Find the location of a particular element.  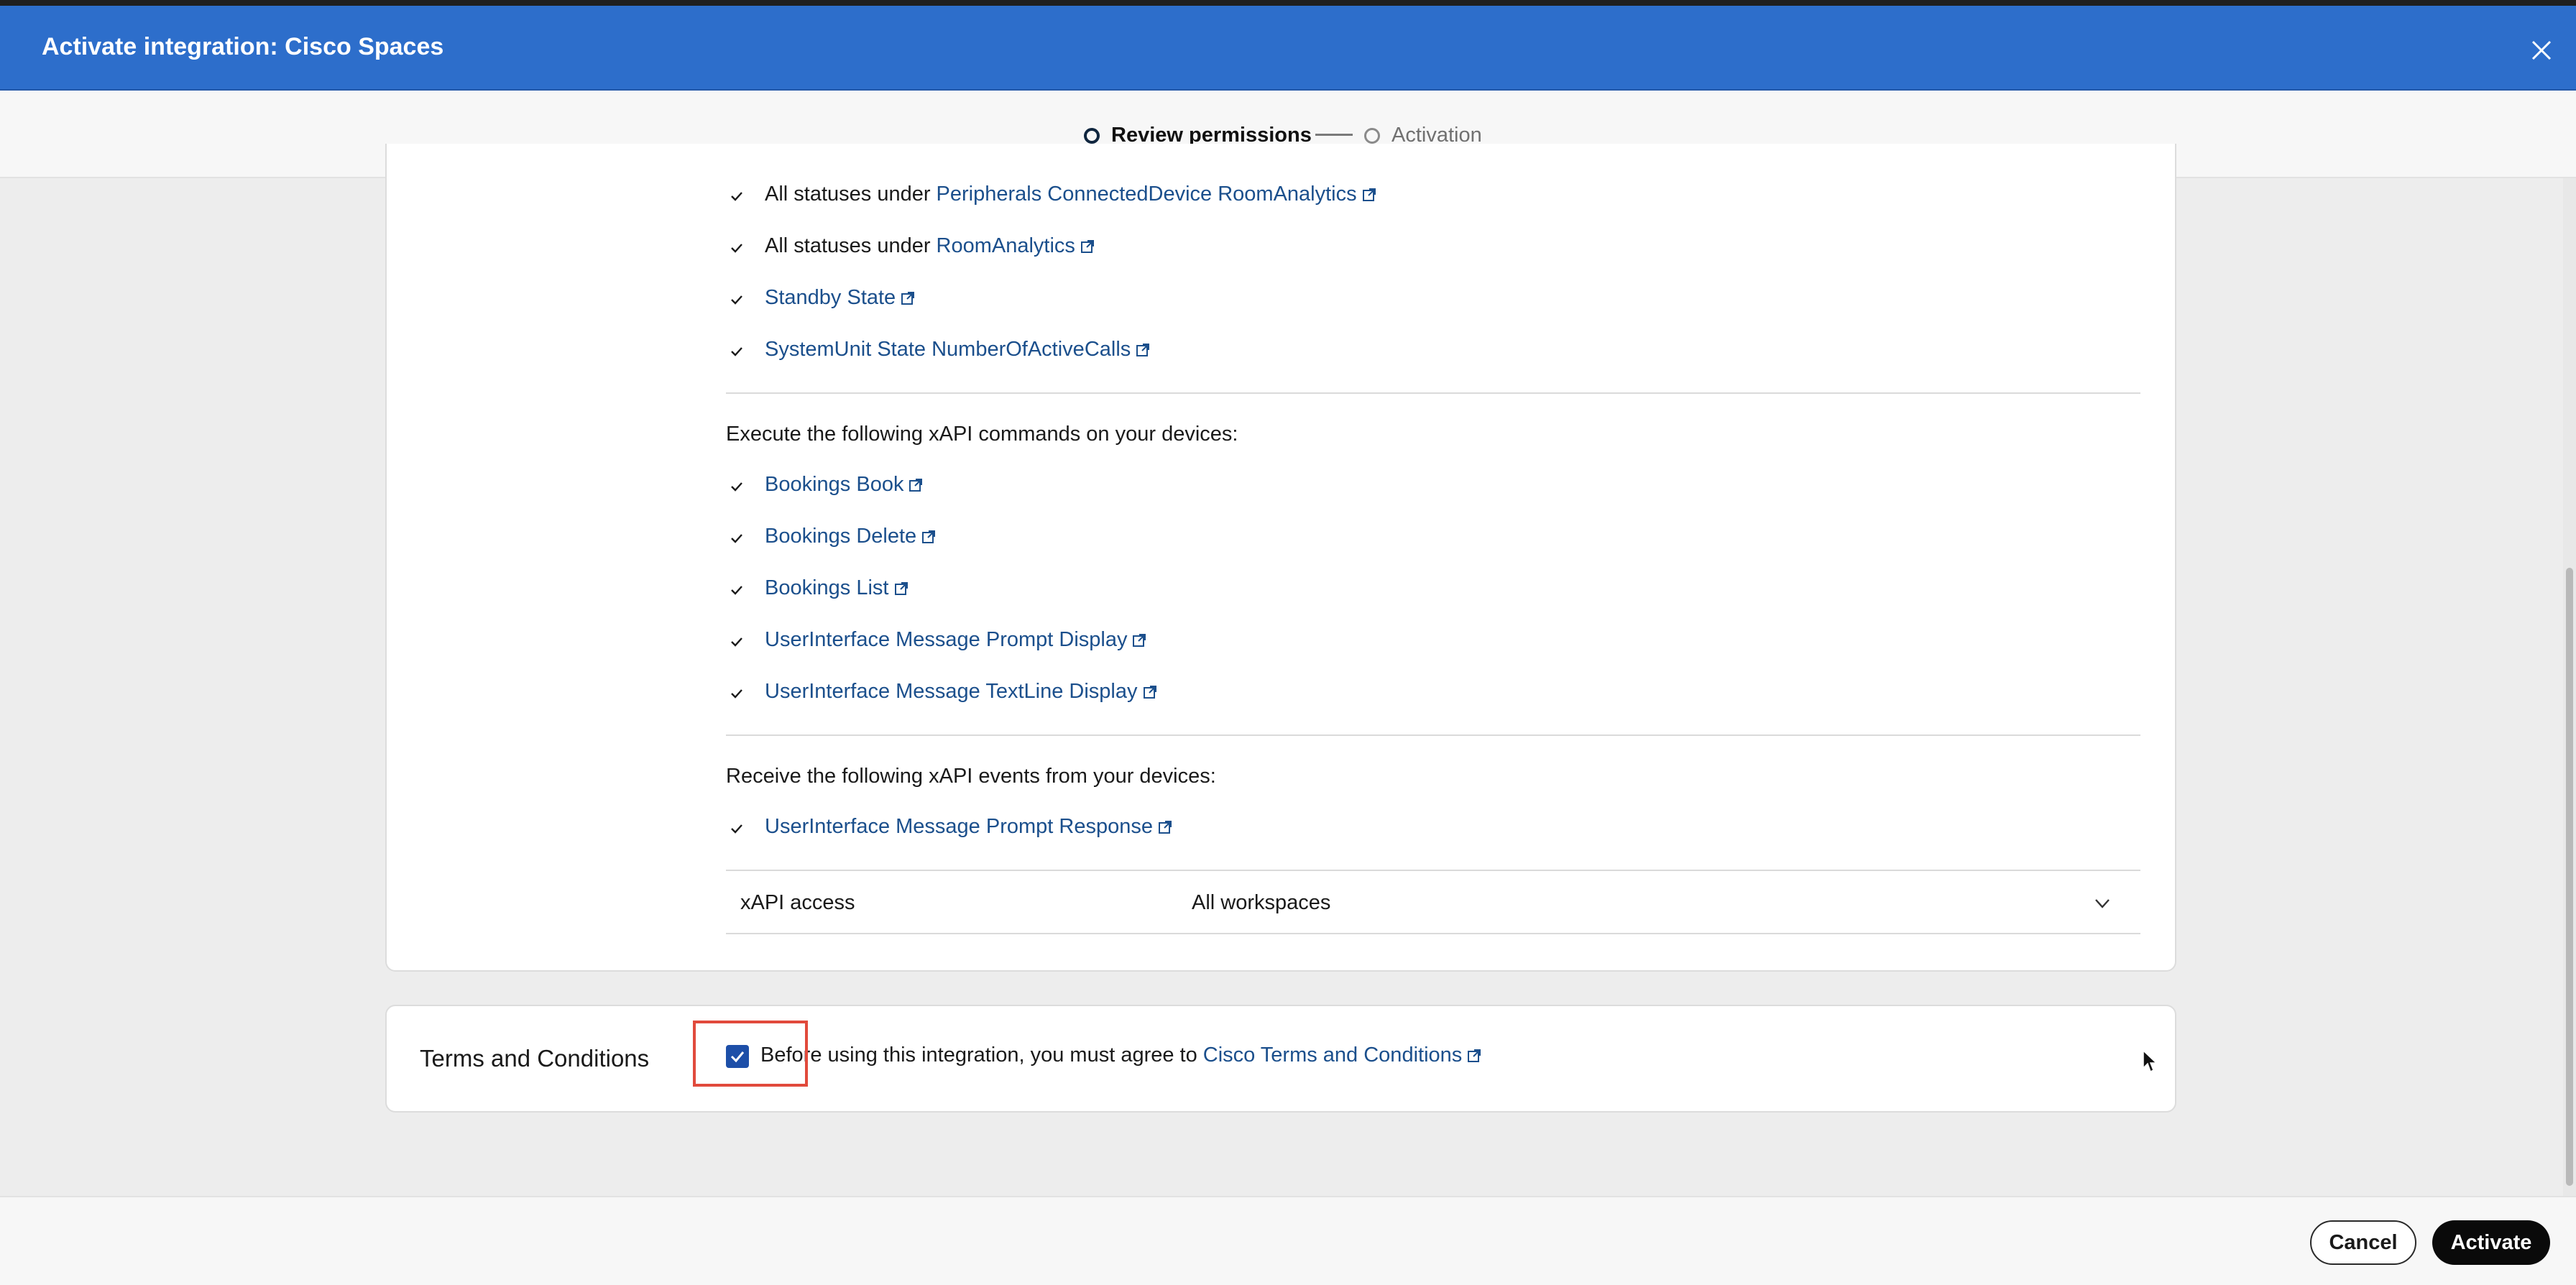

chevron-down-icon is located at coordinates (2102, 903).